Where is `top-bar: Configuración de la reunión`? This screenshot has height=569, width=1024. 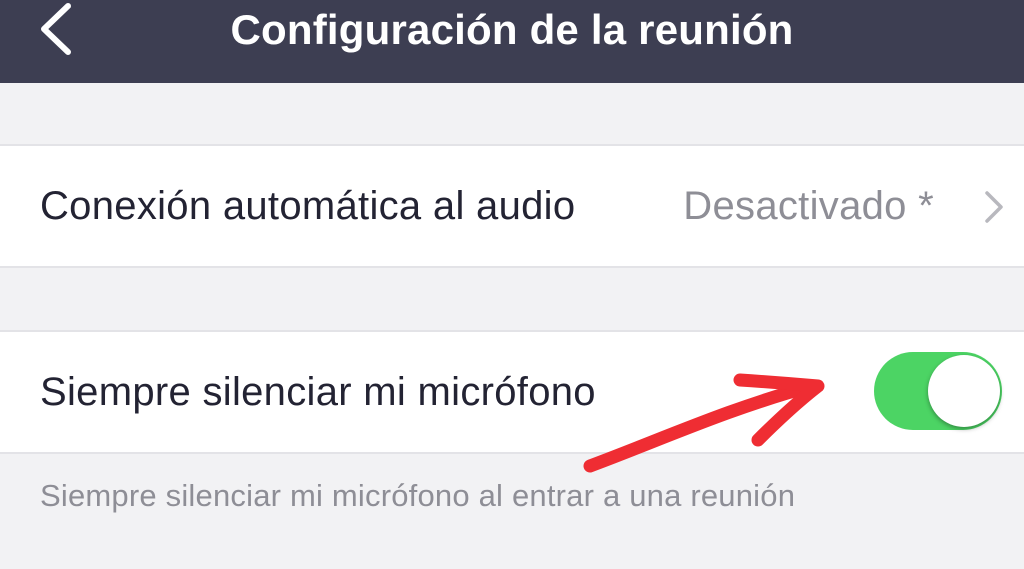 top-bar: Configuración de la reunión is located at coordinates (512, 41).